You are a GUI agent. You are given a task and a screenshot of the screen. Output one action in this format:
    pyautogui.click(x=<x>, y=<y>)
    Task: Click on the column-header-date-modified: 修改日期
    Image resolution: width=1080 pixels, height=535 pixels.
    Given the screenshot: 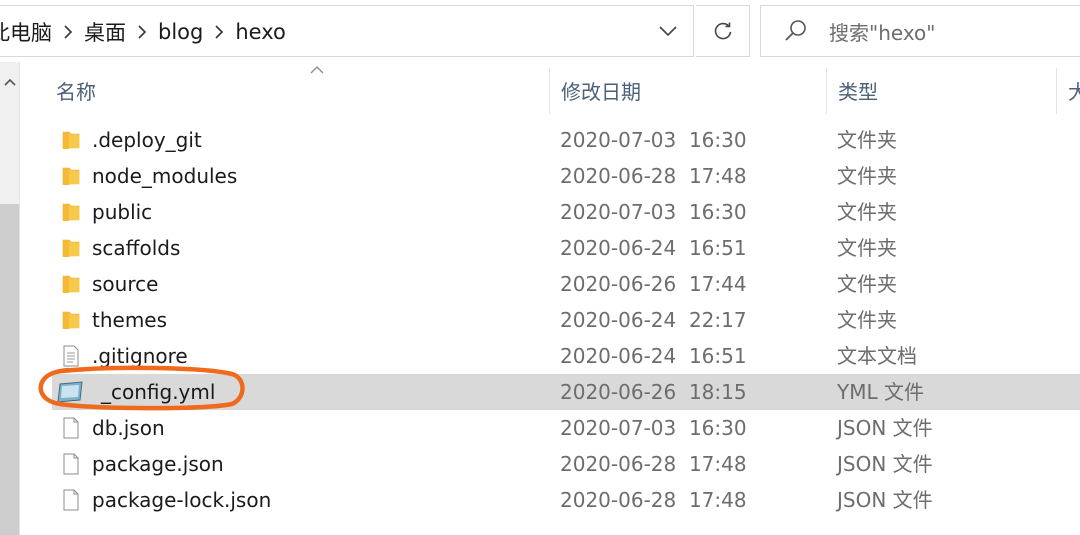 What is the action you would take?
    pyautogui.click(x=691, y=90)
    